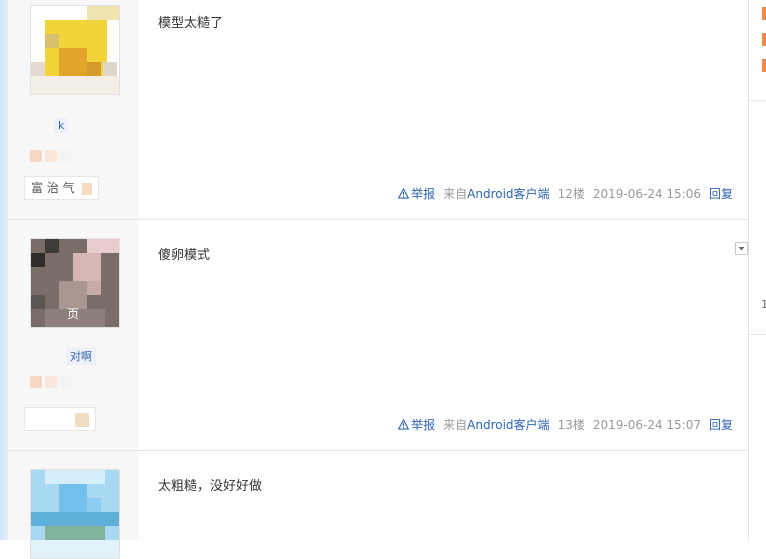 The image size is (766, 559). What do you see at coordinates (73, 109) in the screenshot?
I see `post-author-panel: k 富 治 气` at bounding box center [73, 109].